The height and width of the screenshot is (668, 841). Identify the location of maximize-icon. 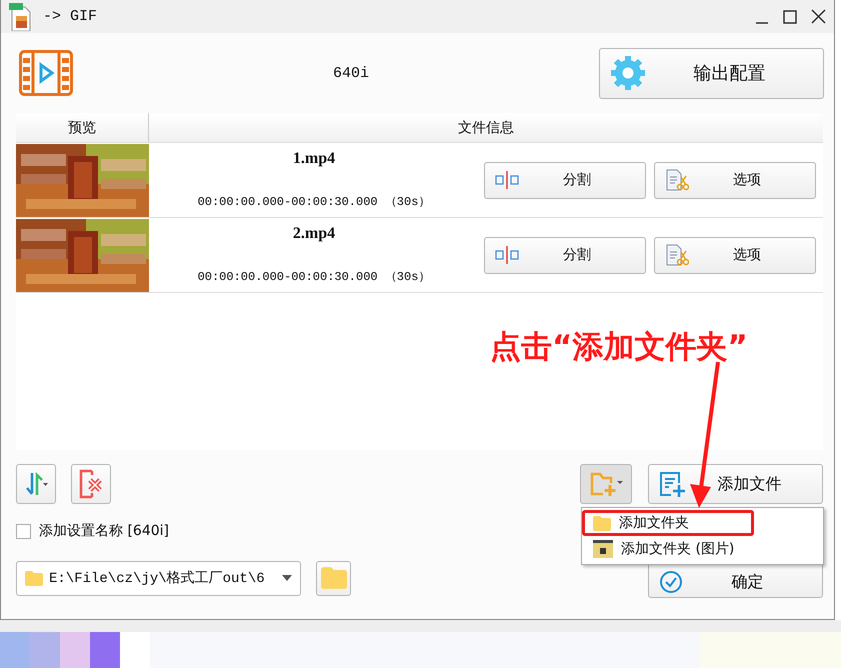
(790, 17).